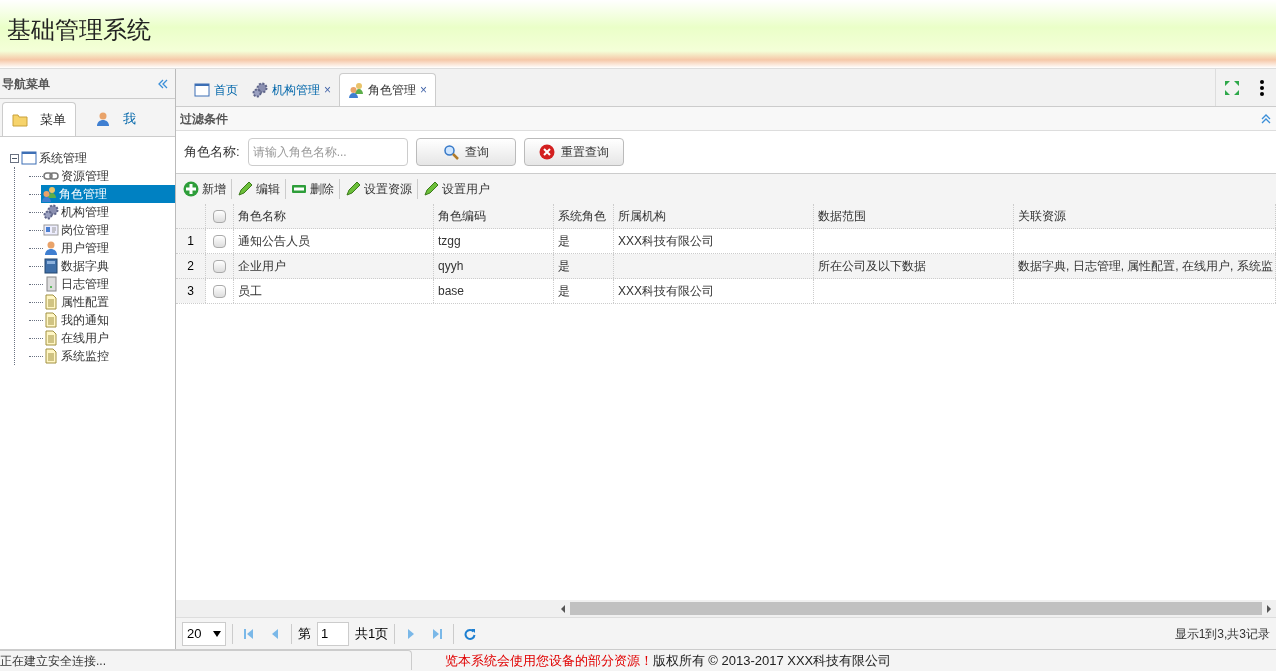  What do you see at coordinates (262, 266) in the screenshot?
I see `table-cell-text: 企业用户` at bounding box center [262, 266].